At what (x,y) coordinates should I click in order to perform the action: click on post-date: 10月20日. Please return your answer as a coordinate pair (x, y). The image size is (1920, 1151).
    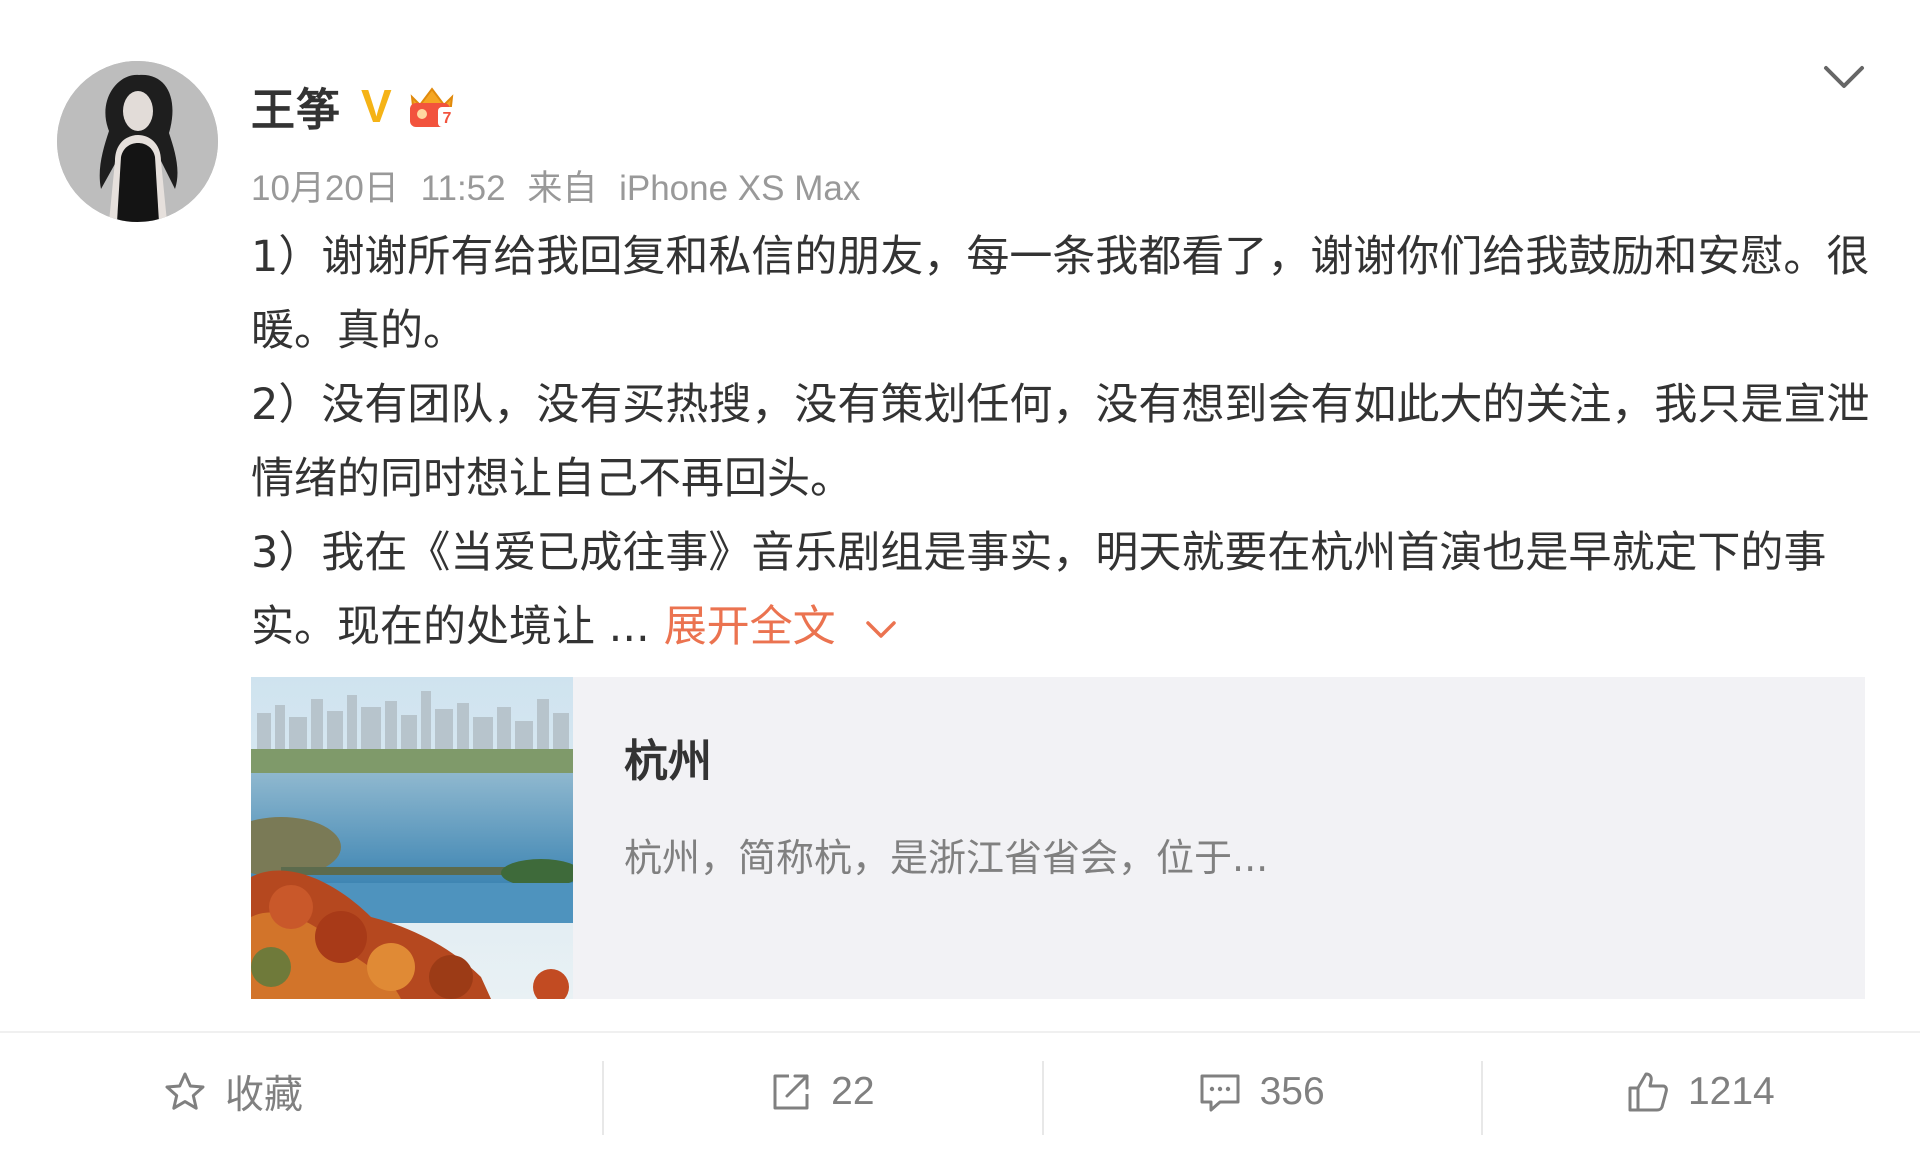
    Looking at the image, I should click on (325, 188).